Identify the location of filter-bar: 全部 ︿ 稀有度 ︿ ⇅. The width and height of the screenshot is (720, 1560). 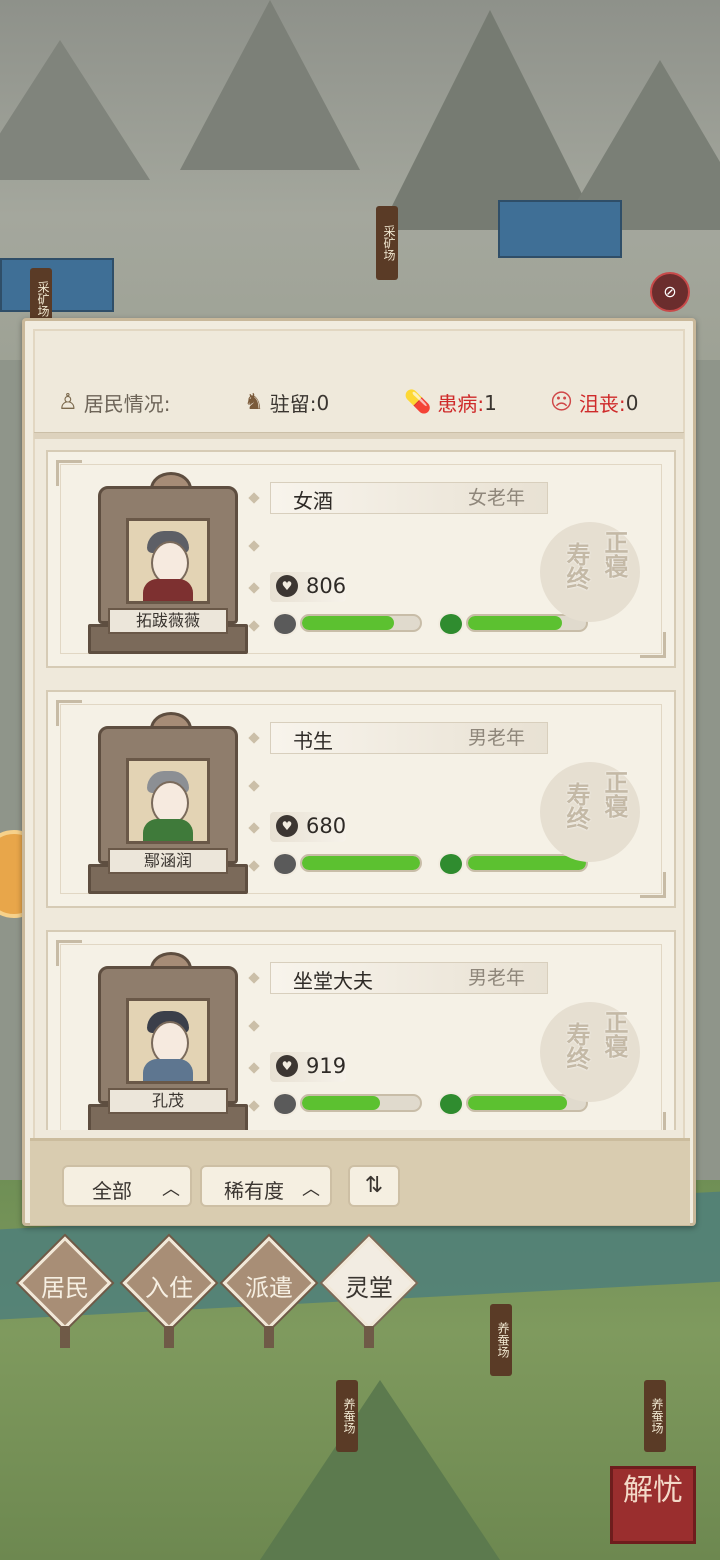
(360, 1181).